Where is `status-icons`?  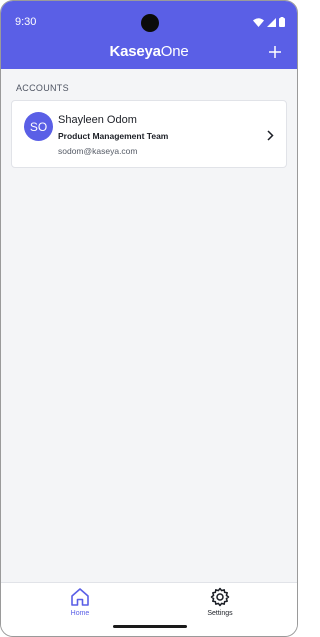 status-icons is located at coordinates (269, 22).